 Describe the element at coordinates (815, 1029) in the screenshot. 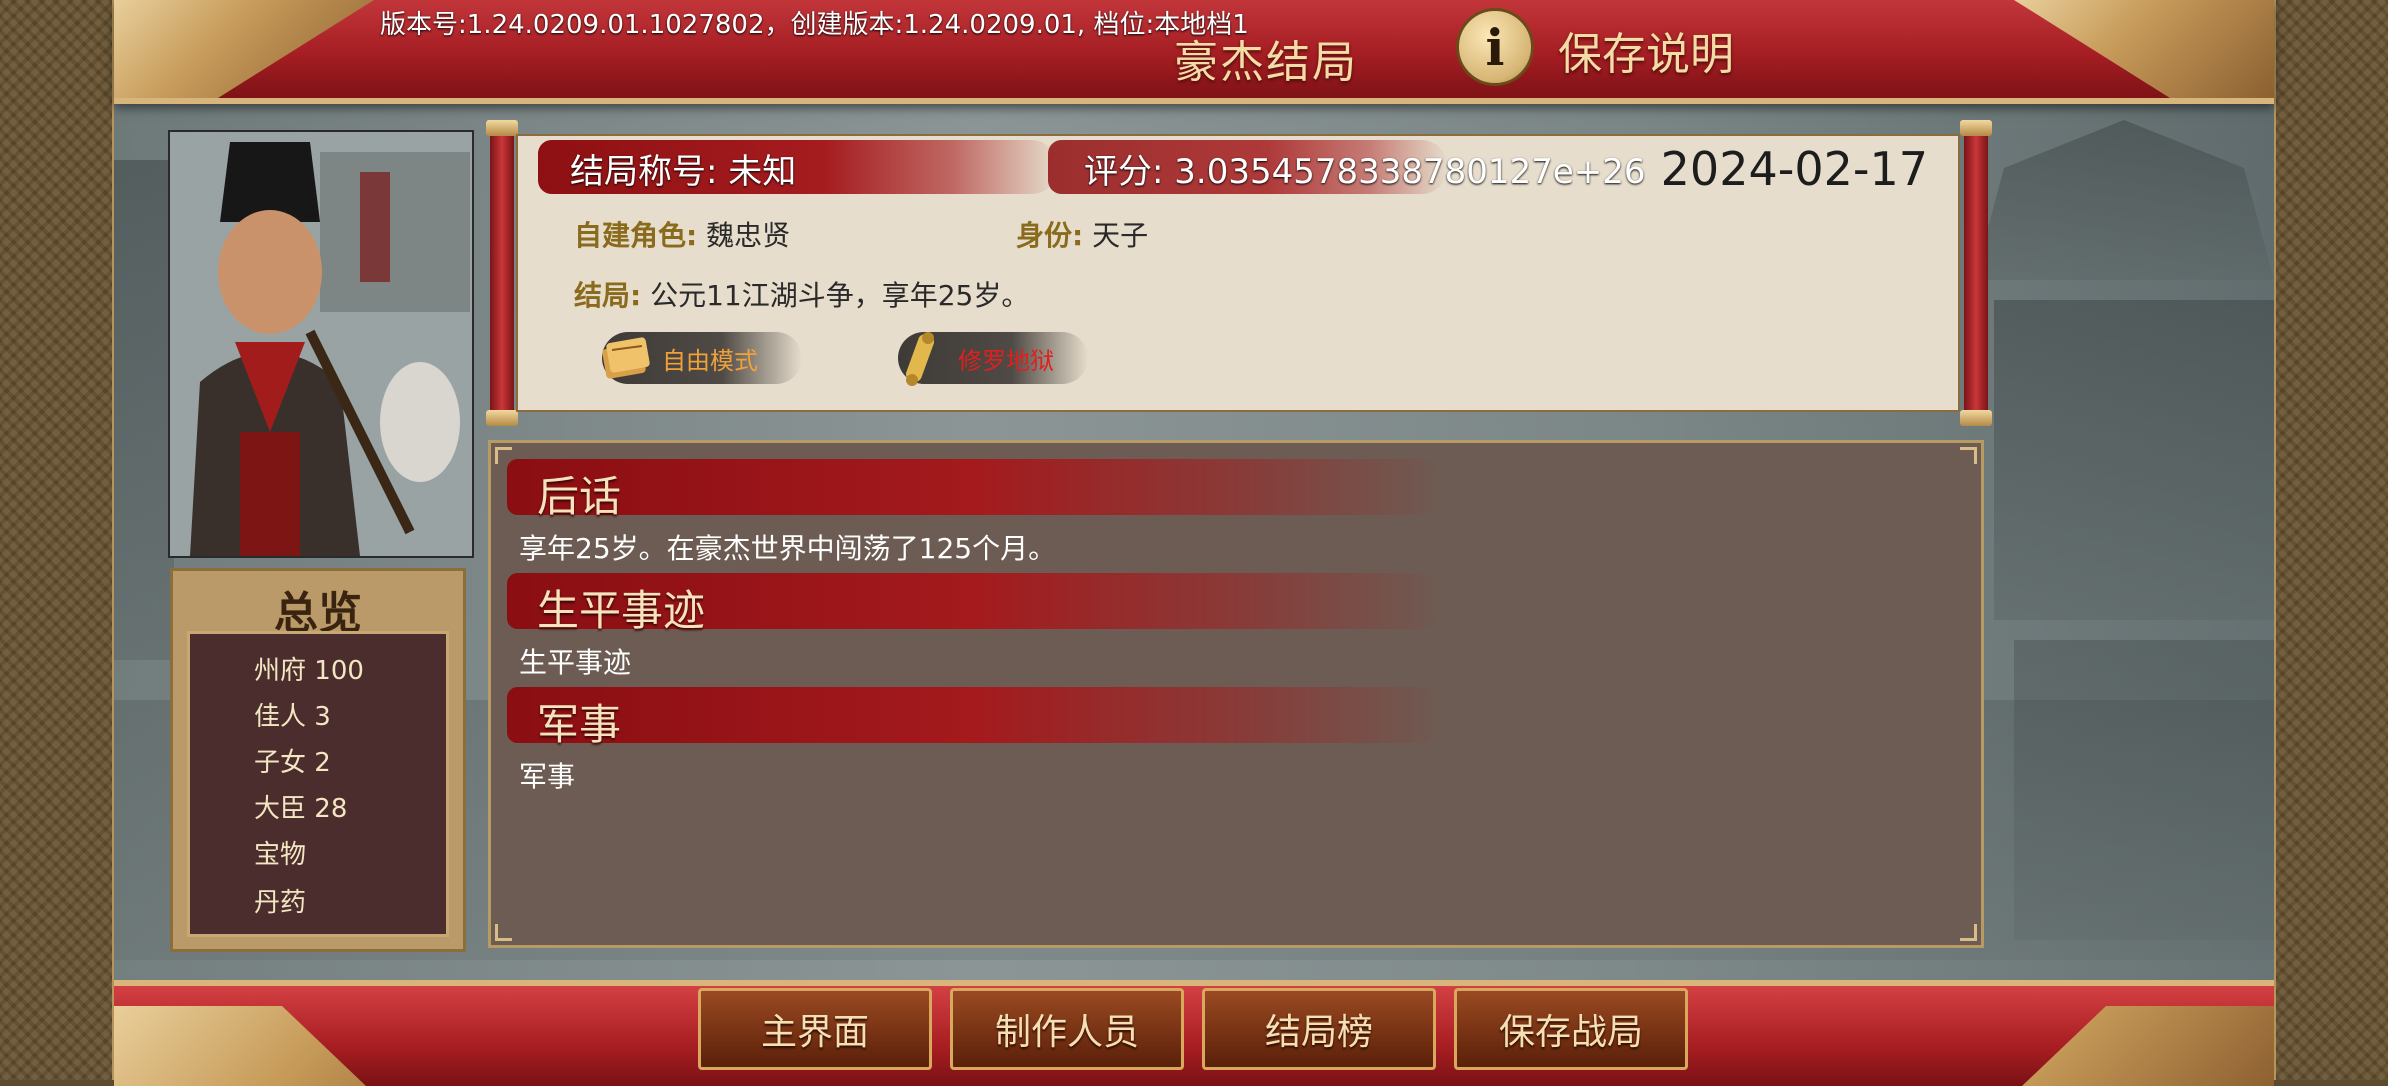

I see `main-menu-button: 主界面` at that location.